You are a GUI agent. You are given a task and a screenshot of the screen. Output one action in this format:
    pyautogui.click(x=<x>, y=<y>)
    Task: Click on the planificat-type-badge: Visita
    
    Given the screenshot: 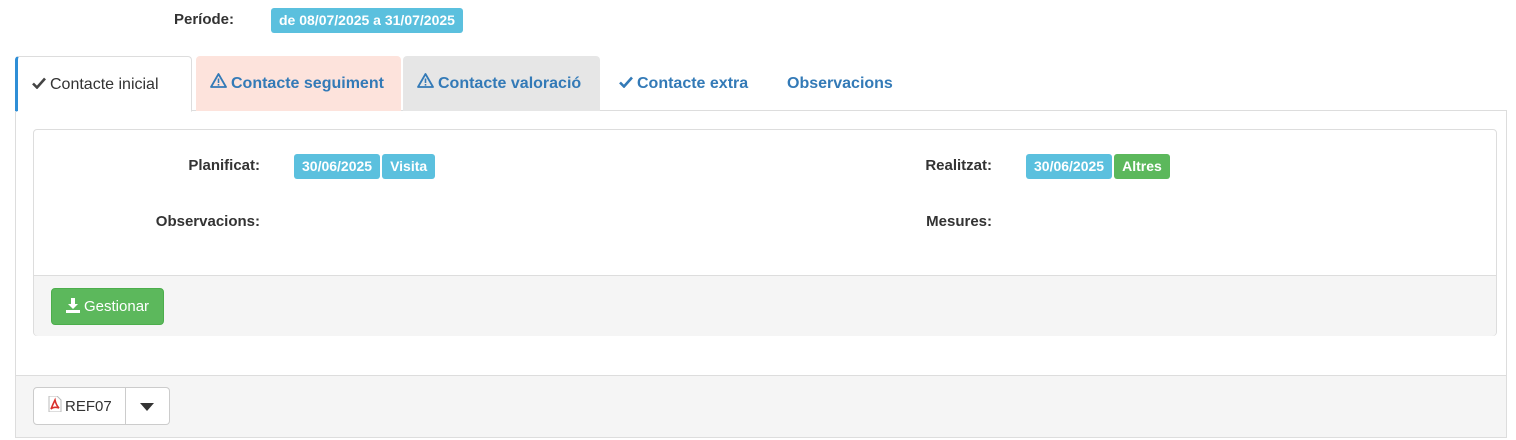 What is the action you would take?
    pyautogui.click(x=409, y=166)
    